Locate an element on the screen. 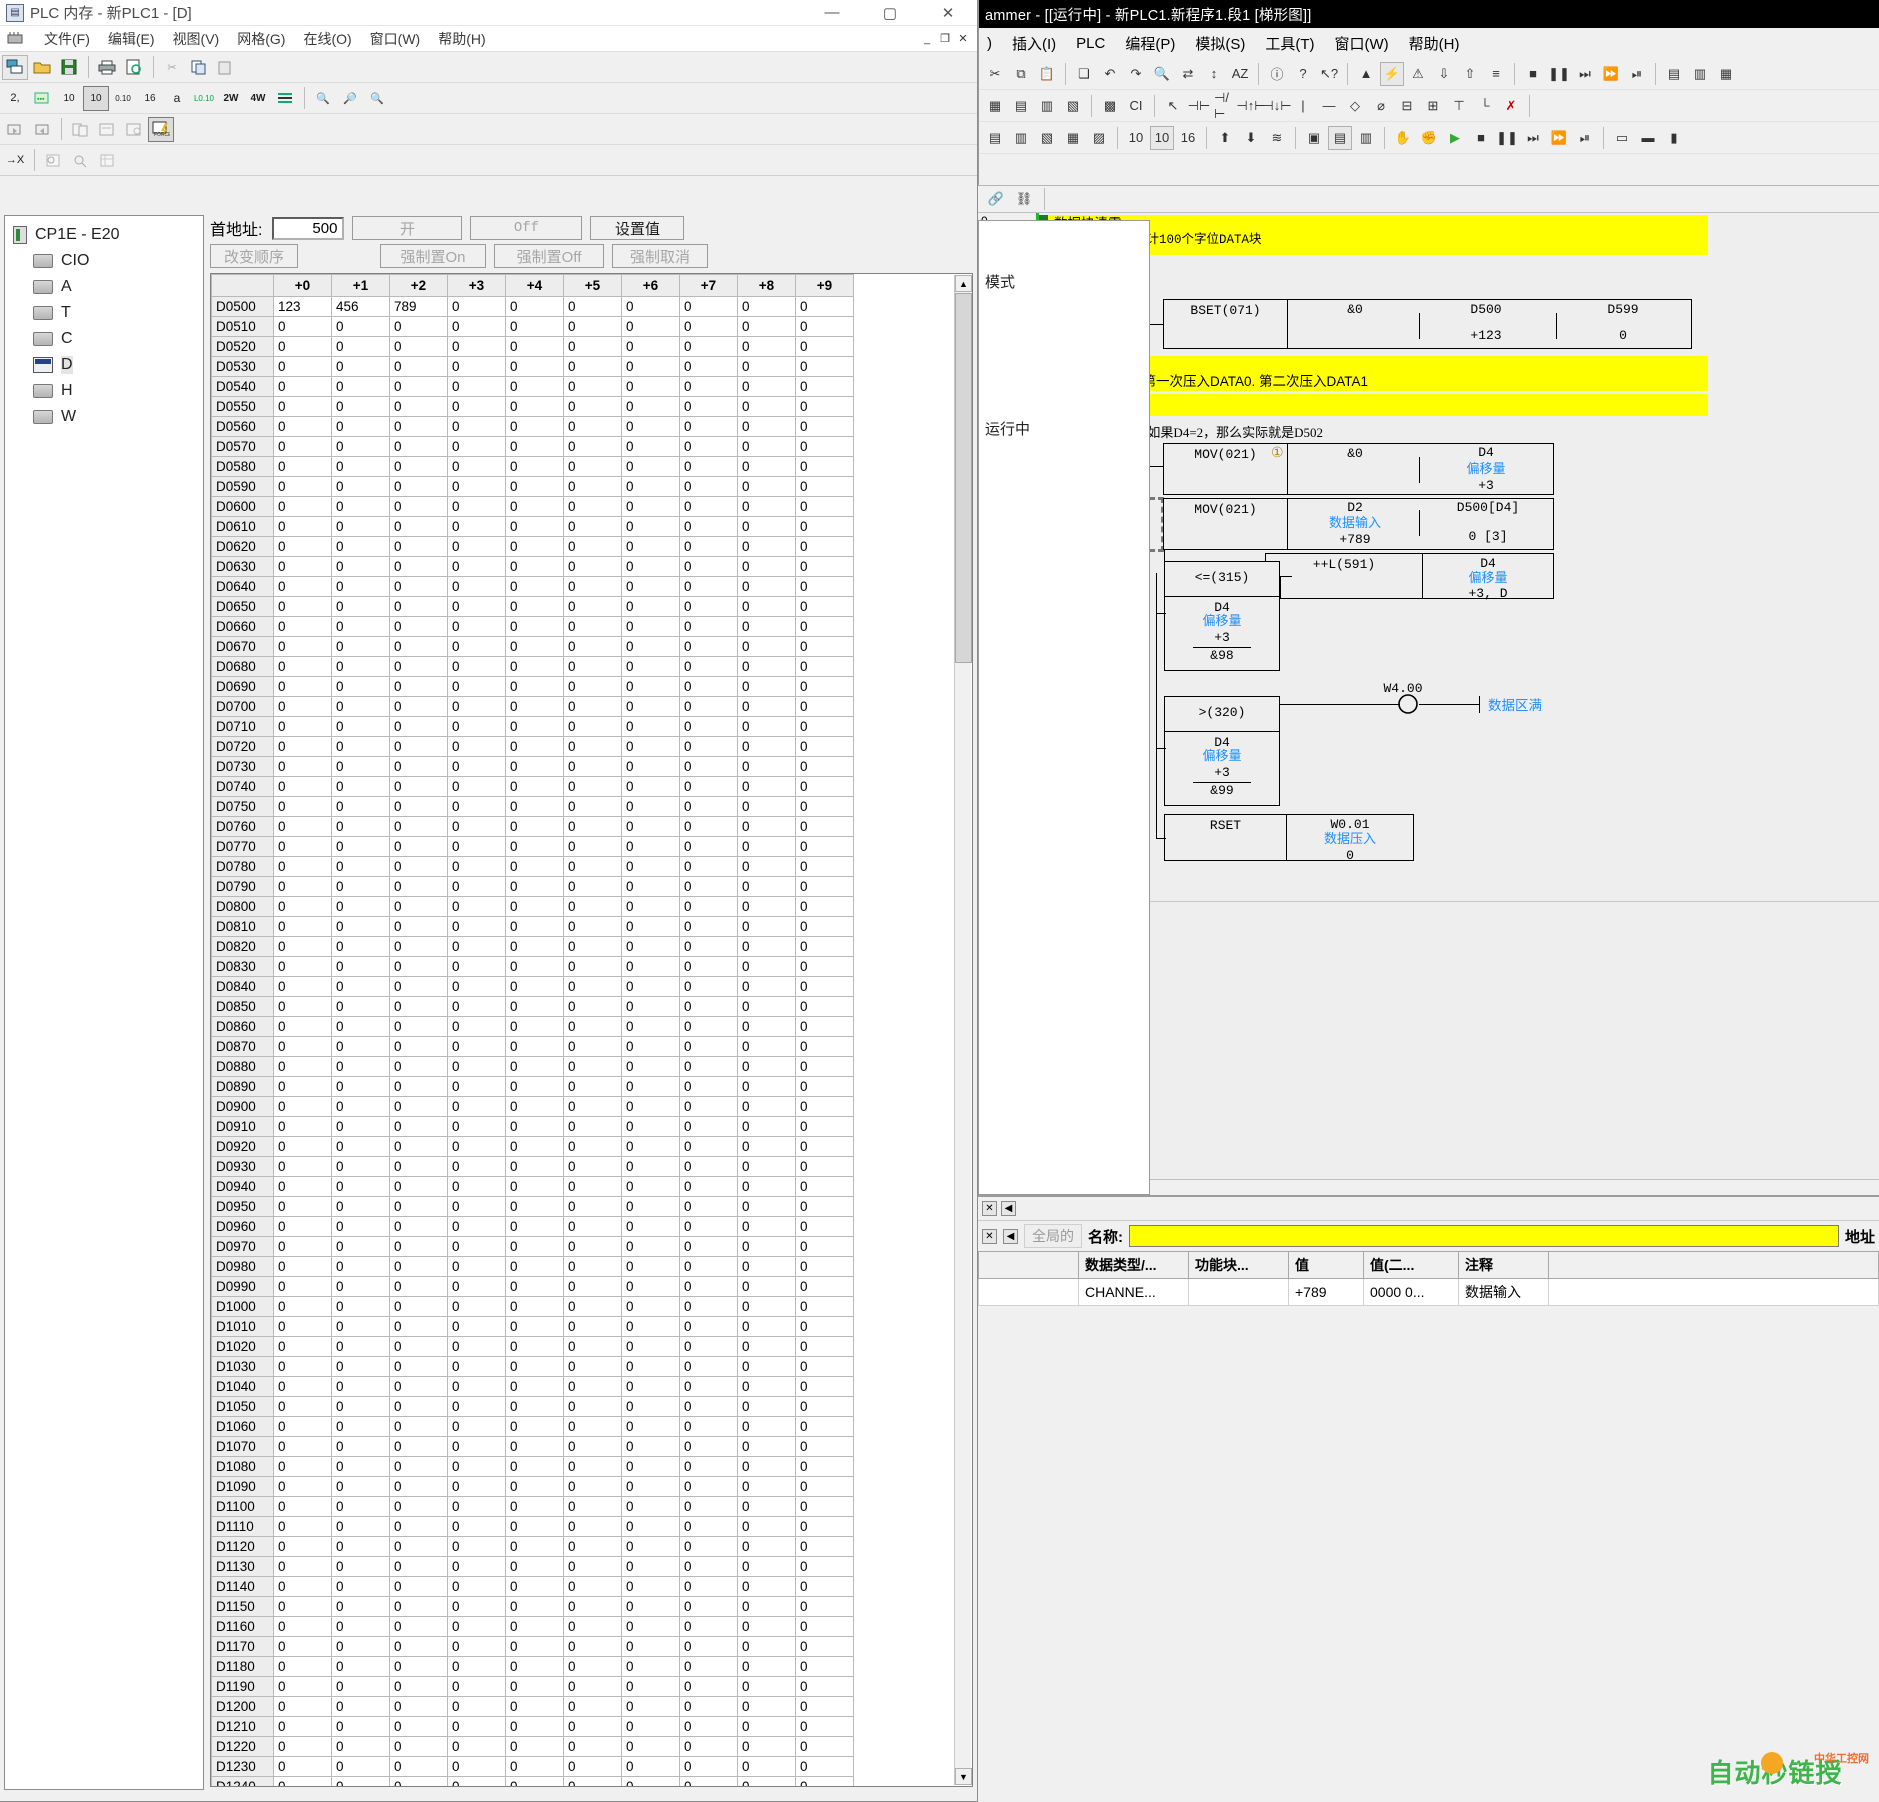 This screenshot has height=1802, width=1879. dec-point-icon: 0.10 is located at coordinates (123, 98).